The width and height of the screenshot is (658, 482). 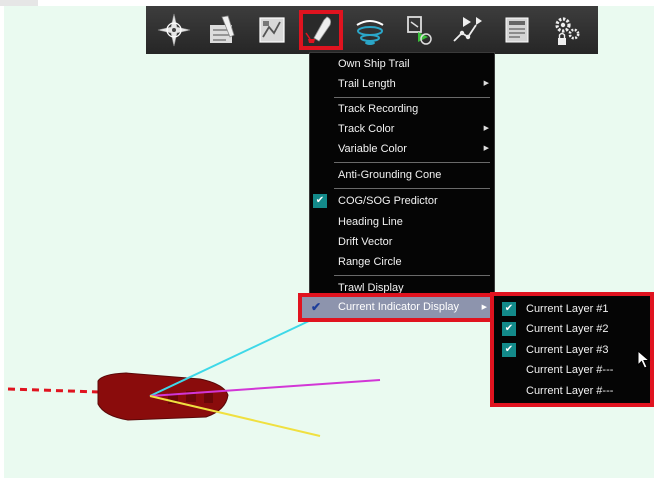 What do you see at coordinates (402, 222) in the screenshot?
I see `menu-item-heading-line: Heading Line` at bounding box center [402, 222].